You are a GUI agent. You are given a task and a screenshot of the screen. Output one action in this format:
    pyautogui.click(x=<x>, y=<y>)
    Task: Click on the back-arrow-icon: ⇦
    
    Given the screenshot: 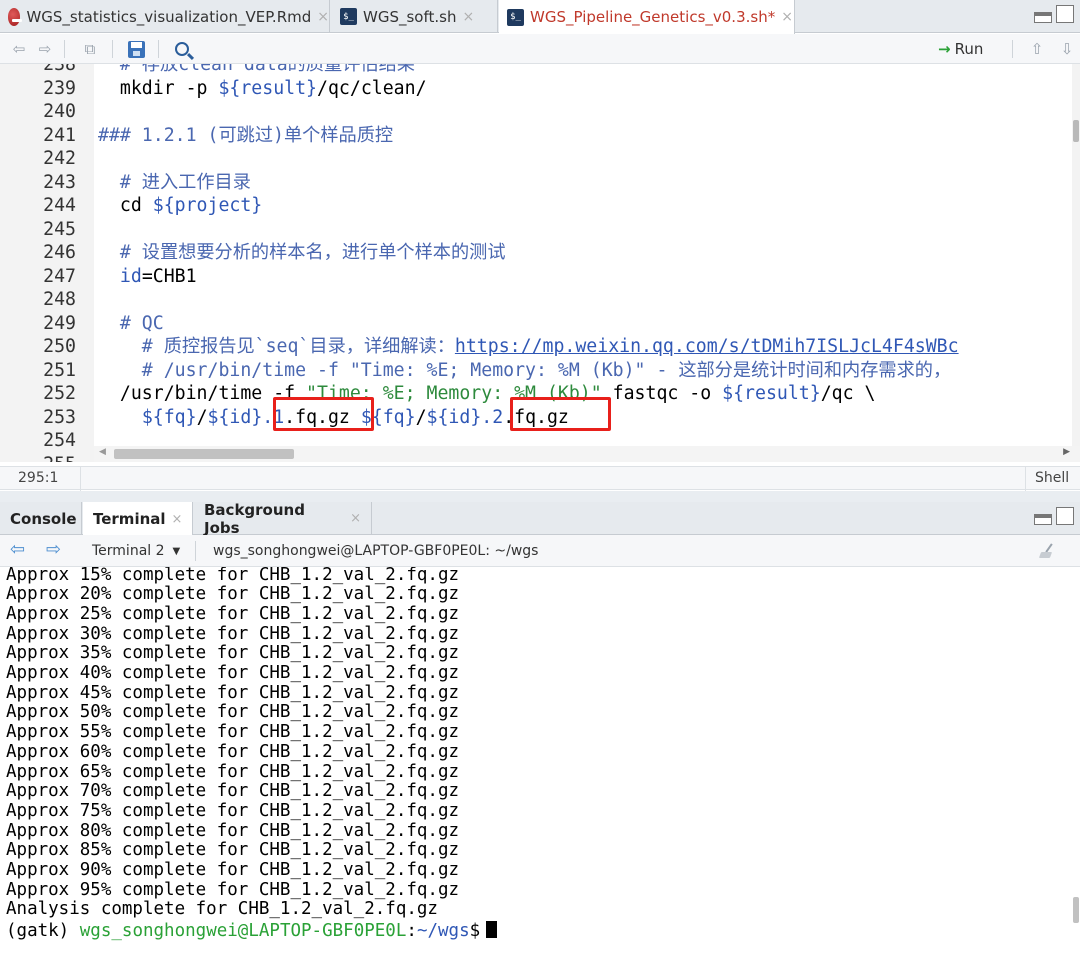 What is the action you would take?
    pyautogui.click(x=19, y=49)
    